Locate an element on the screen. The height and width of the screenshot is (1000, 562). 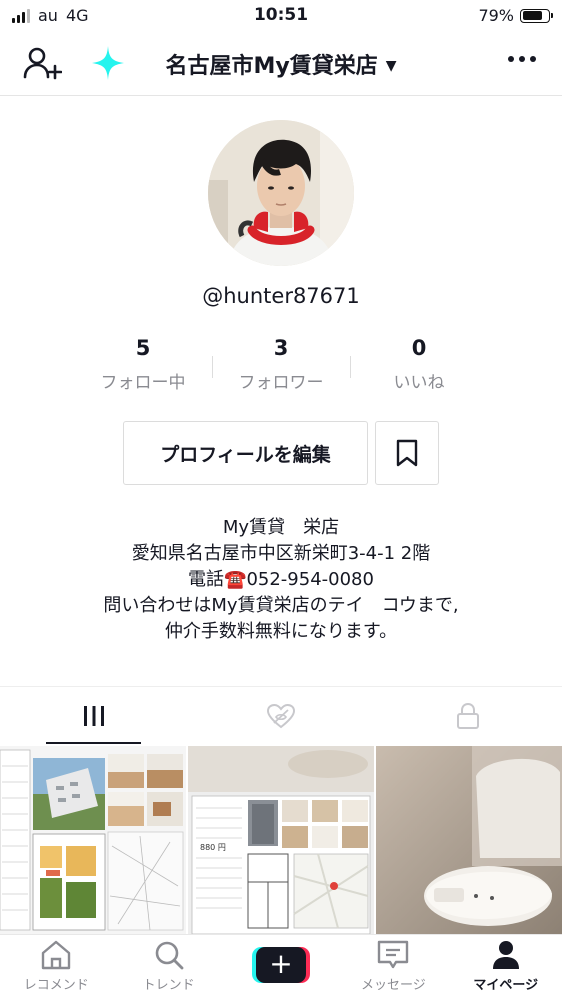
followers-stat: 3 フォロワー is located at coordinates (281, 366).